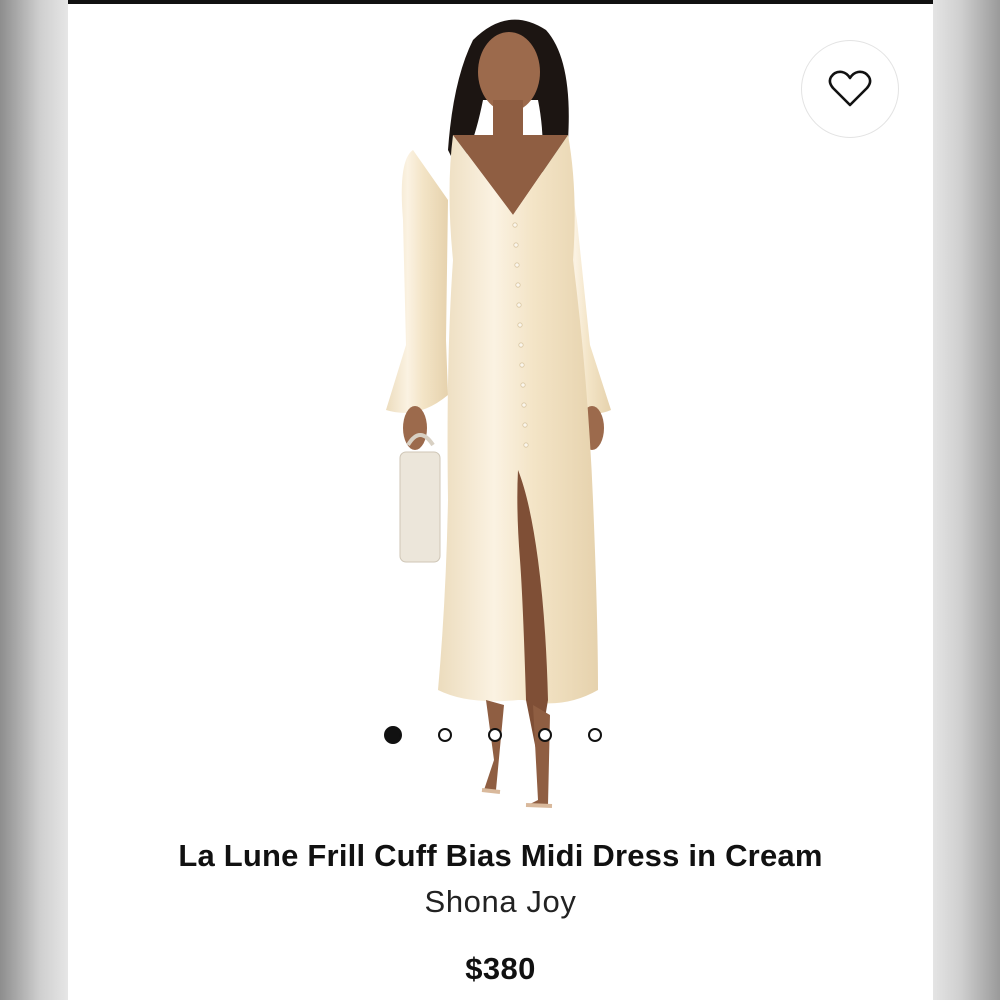  I want to click on image-carousel-dots, so click(493, 735).